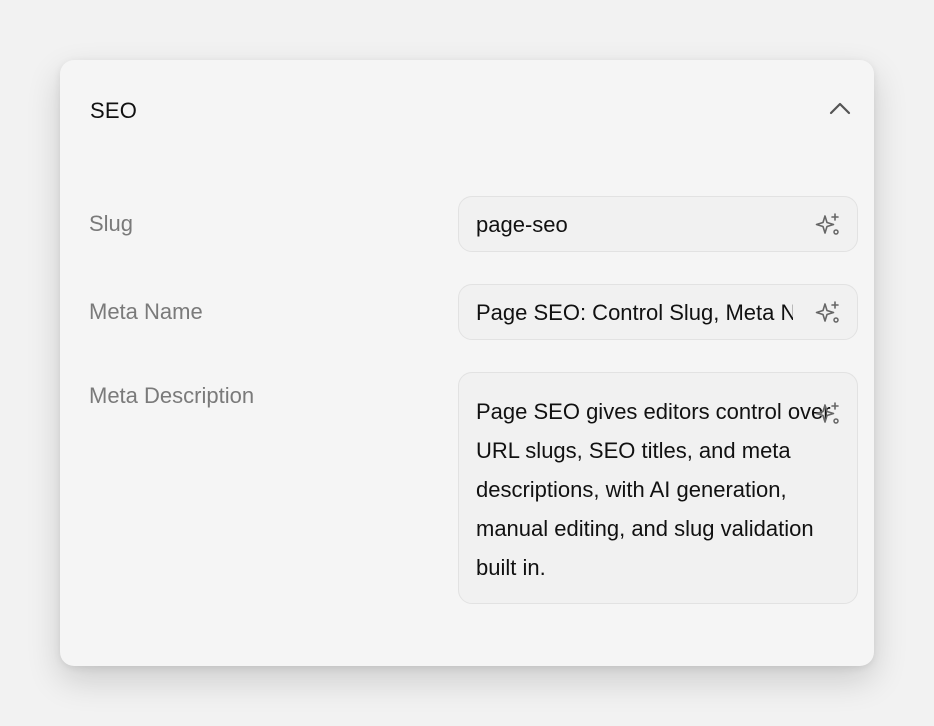  Describe the element at coordinates (146, 311) in the screenshot. I see `meta-name-label: Meta Name` at that location.